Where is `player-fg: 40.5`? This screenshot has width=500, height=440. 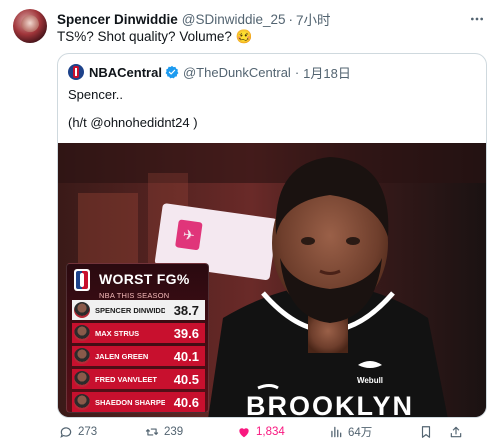
player-fg: 40.5 is located at coordinates (186, 379).